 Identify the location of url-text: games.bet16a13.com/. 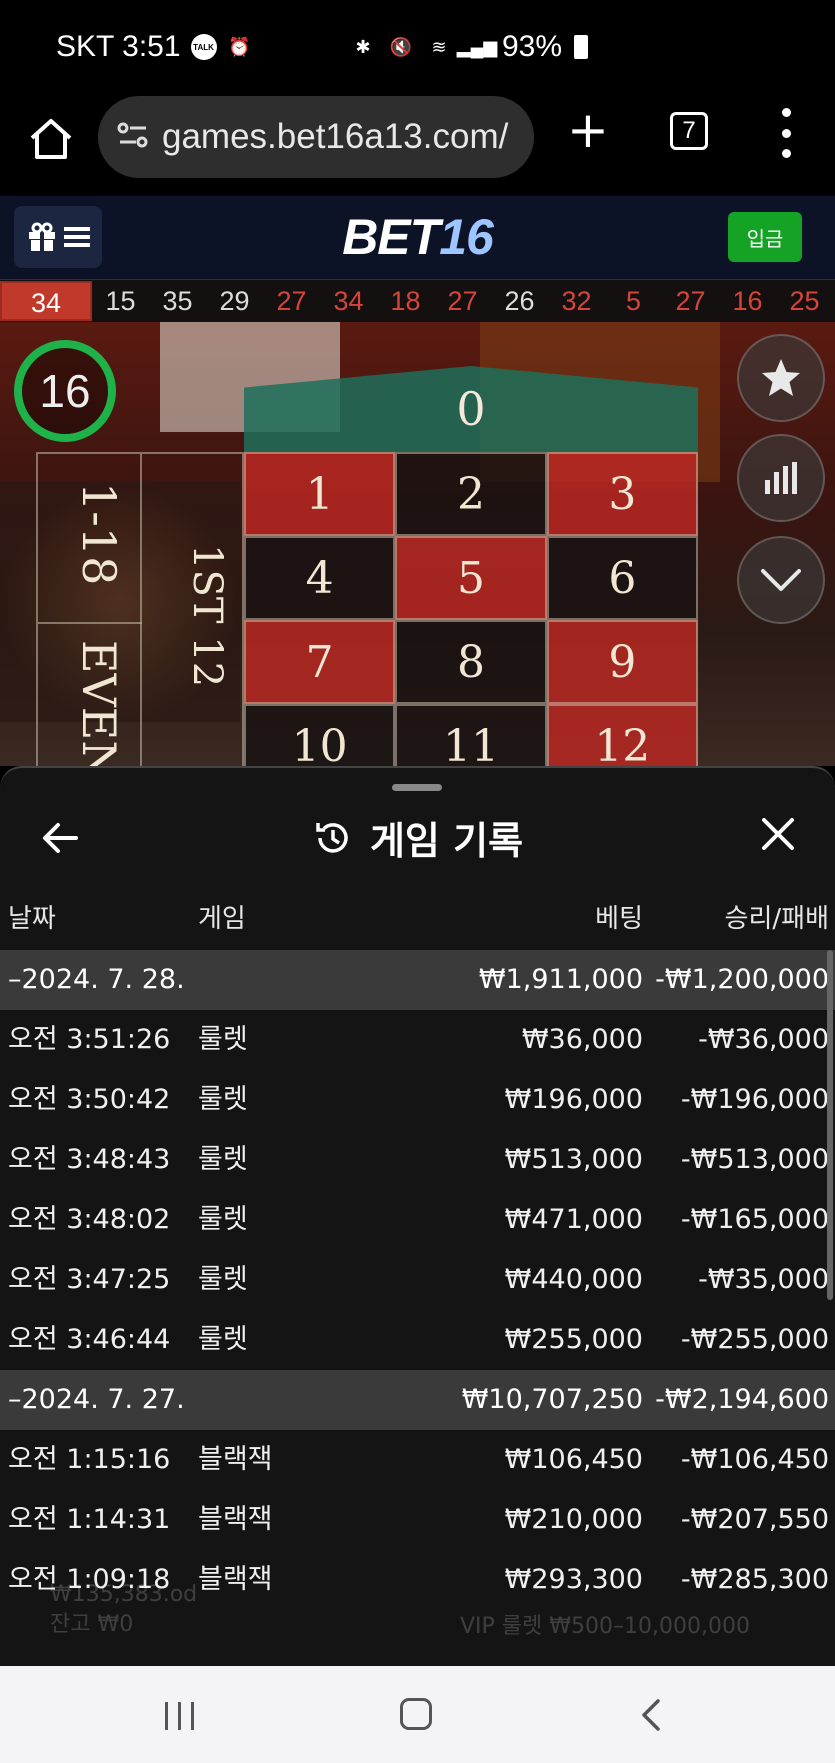
(335, 137).